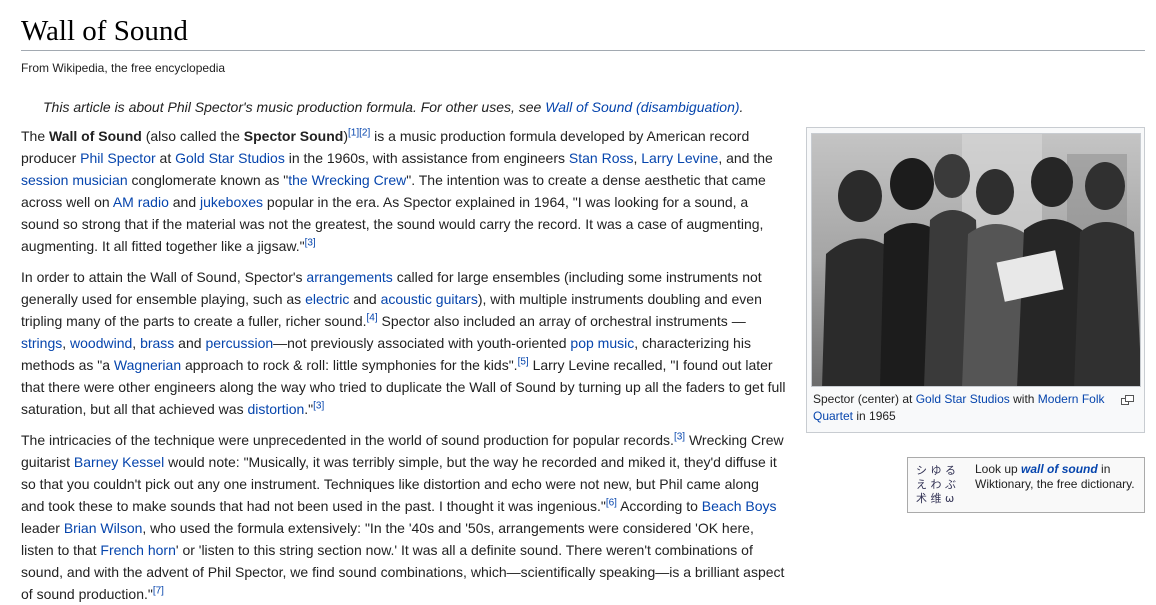 This screenshot has height=605, width=1156. What do you see at coordinates (137, 550) in the screenshot?
I see `link-french-horn: French horn` at bounding box center [137, 550].